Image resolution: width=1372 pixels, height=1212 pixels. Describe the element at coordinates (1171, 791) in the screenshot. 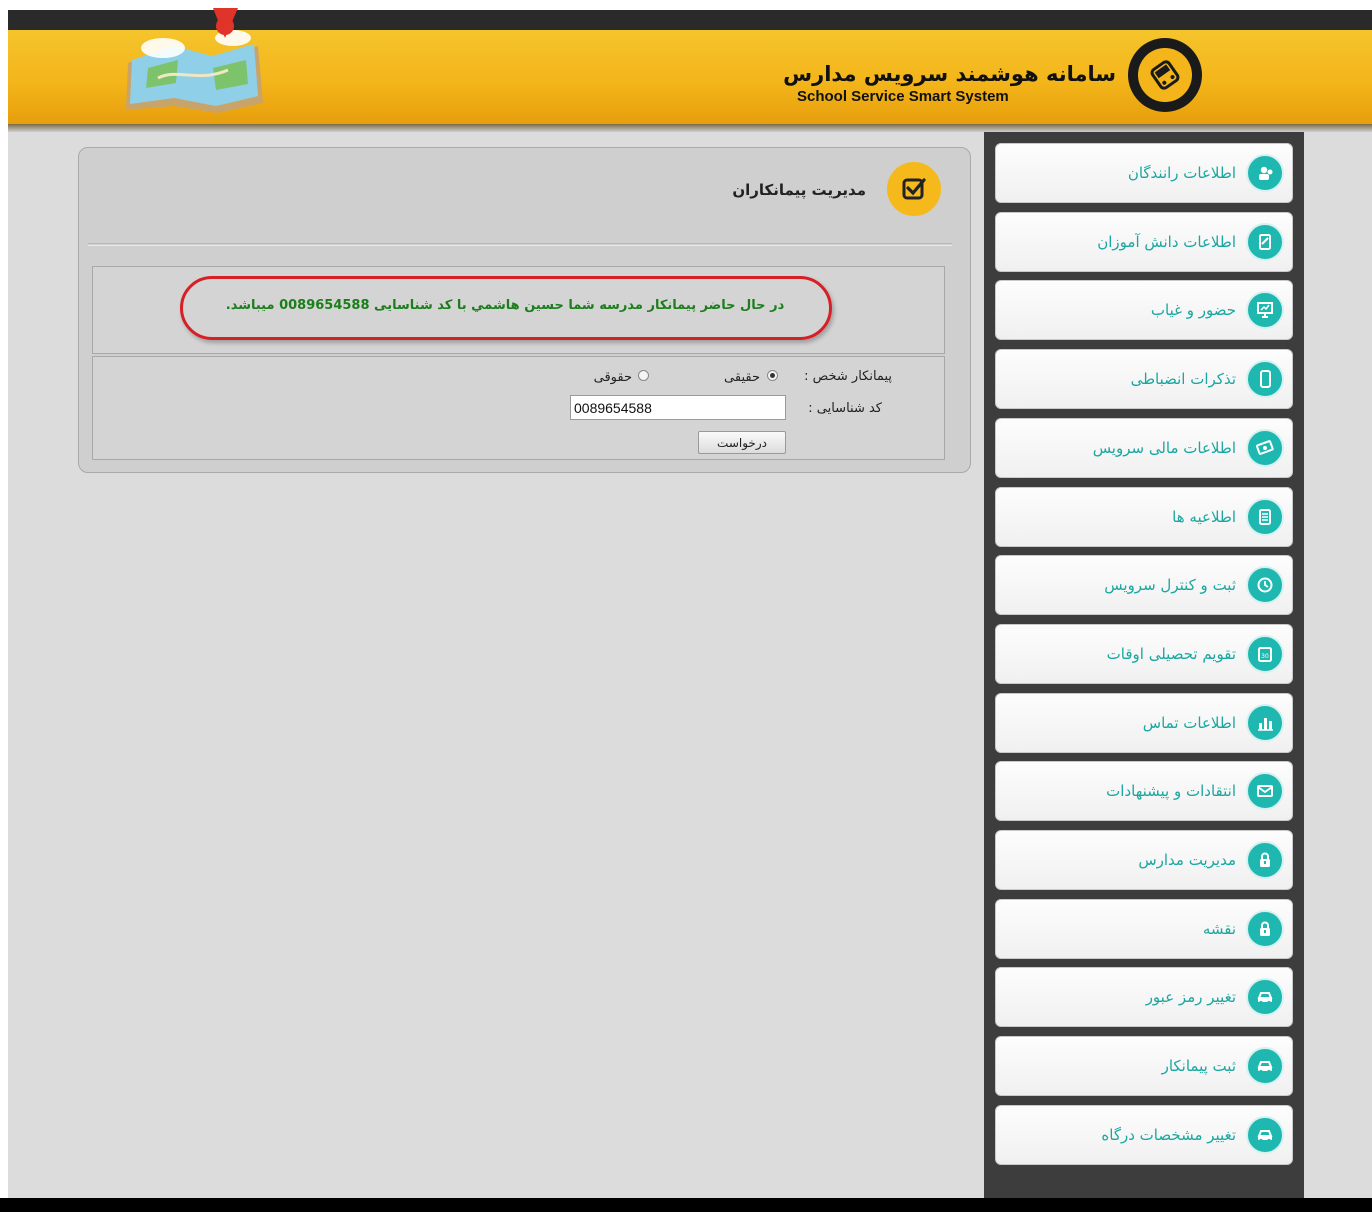

I see `sidebar-item-label: انتقادات و پیشنهادات` at that location.